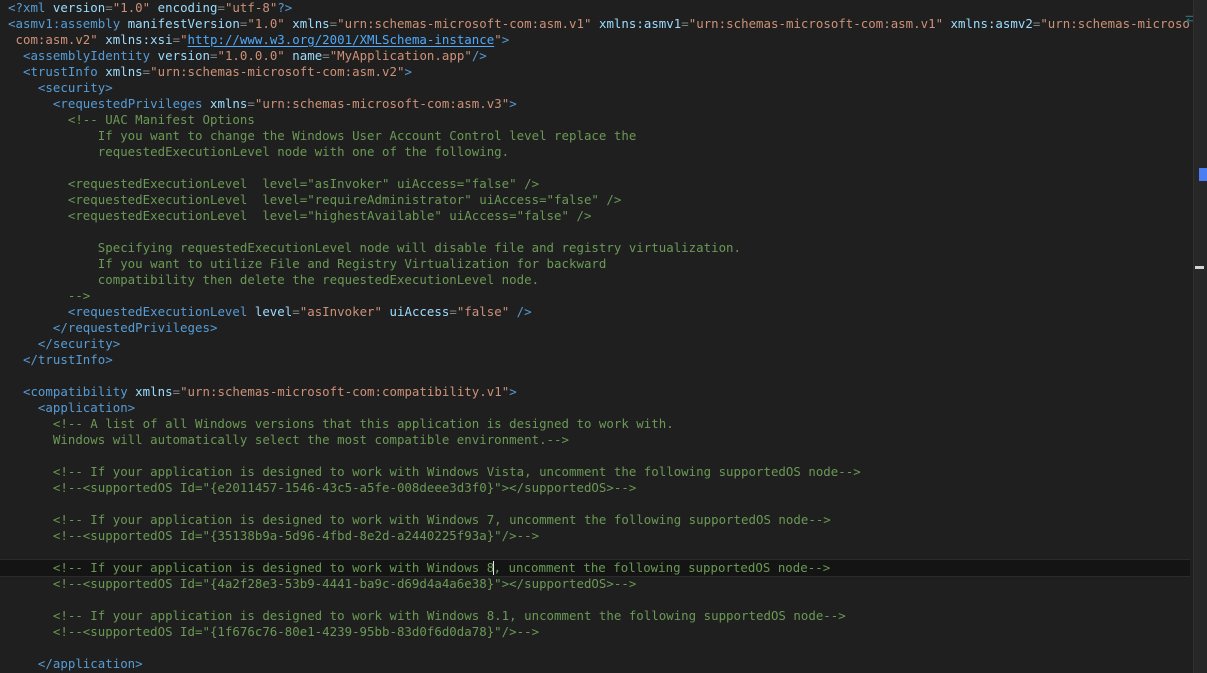  What do you see at coordinates (75, 87) in the screenshot?
I see `code-token-tag: <security>` at bounding box center [75, 87].